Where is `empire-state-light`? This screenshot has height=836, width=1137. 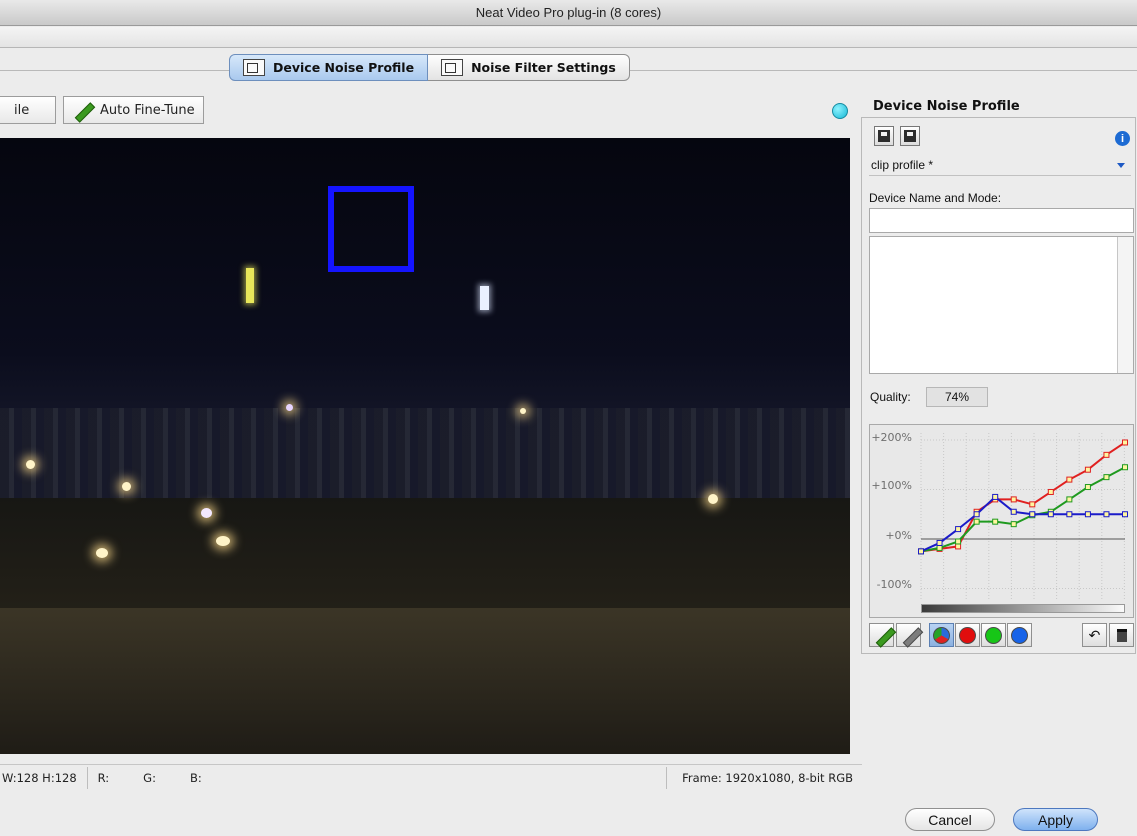
empire-state-light is located at coordinates (250, 285).